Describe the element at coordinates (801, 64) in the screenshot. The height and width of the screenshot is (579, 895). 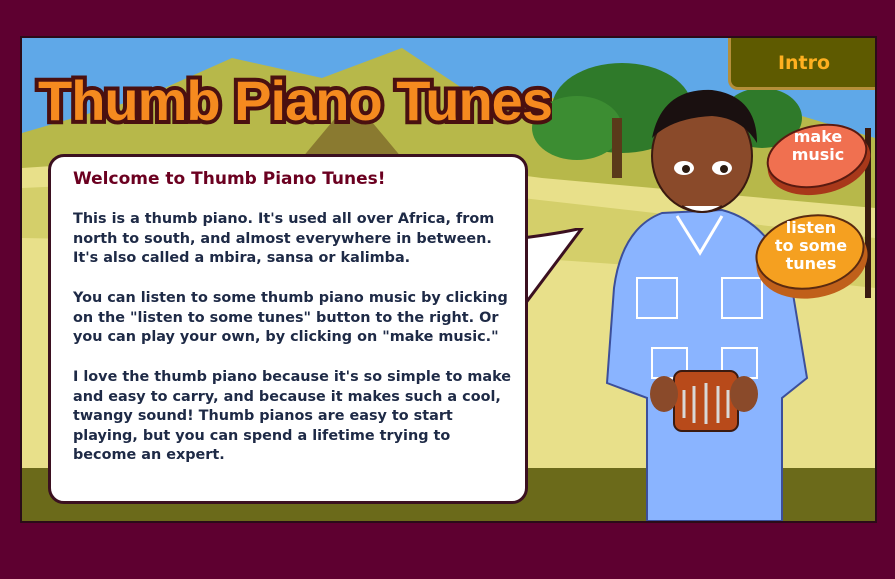
I see `tab-intro: Intro` at that location.